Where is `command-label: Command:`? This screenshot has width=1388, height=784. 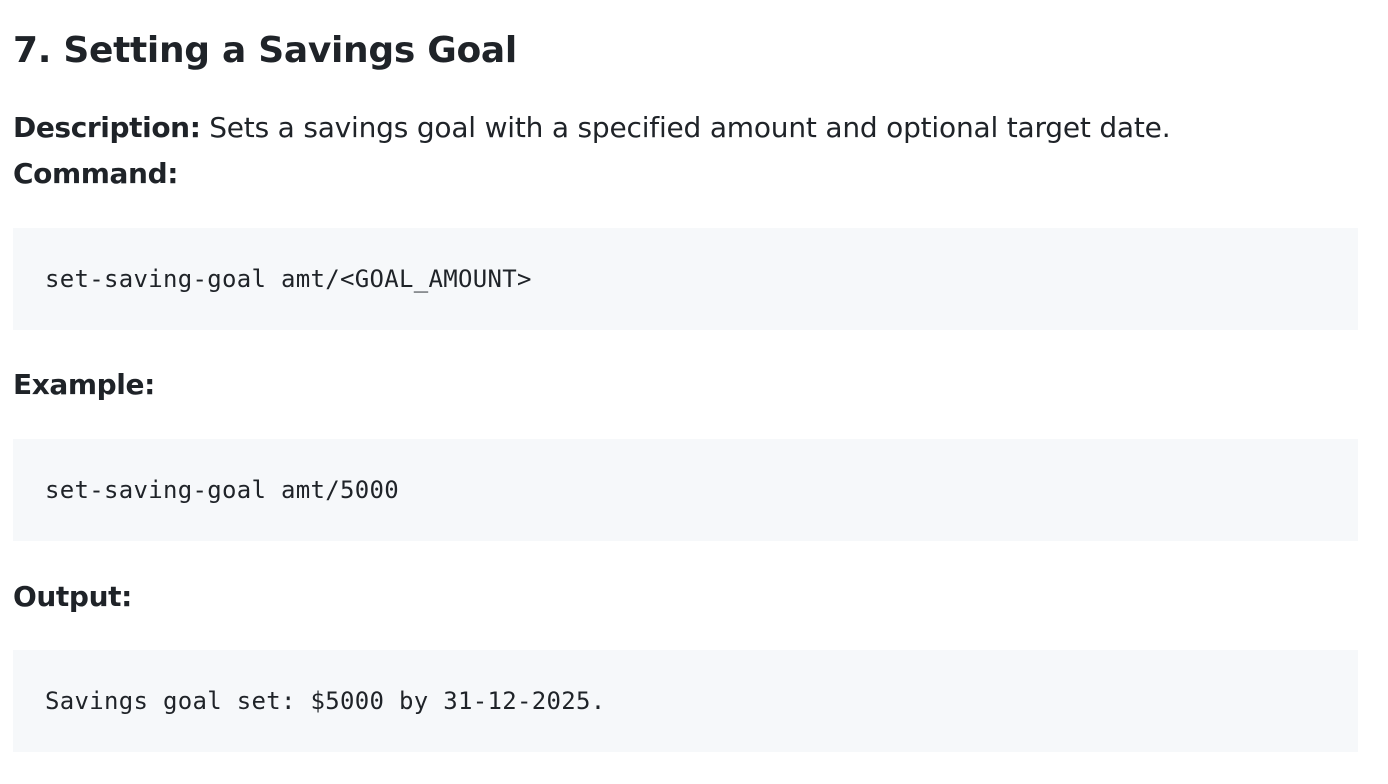
command-label: Command: is located at coordinates (96, 173).